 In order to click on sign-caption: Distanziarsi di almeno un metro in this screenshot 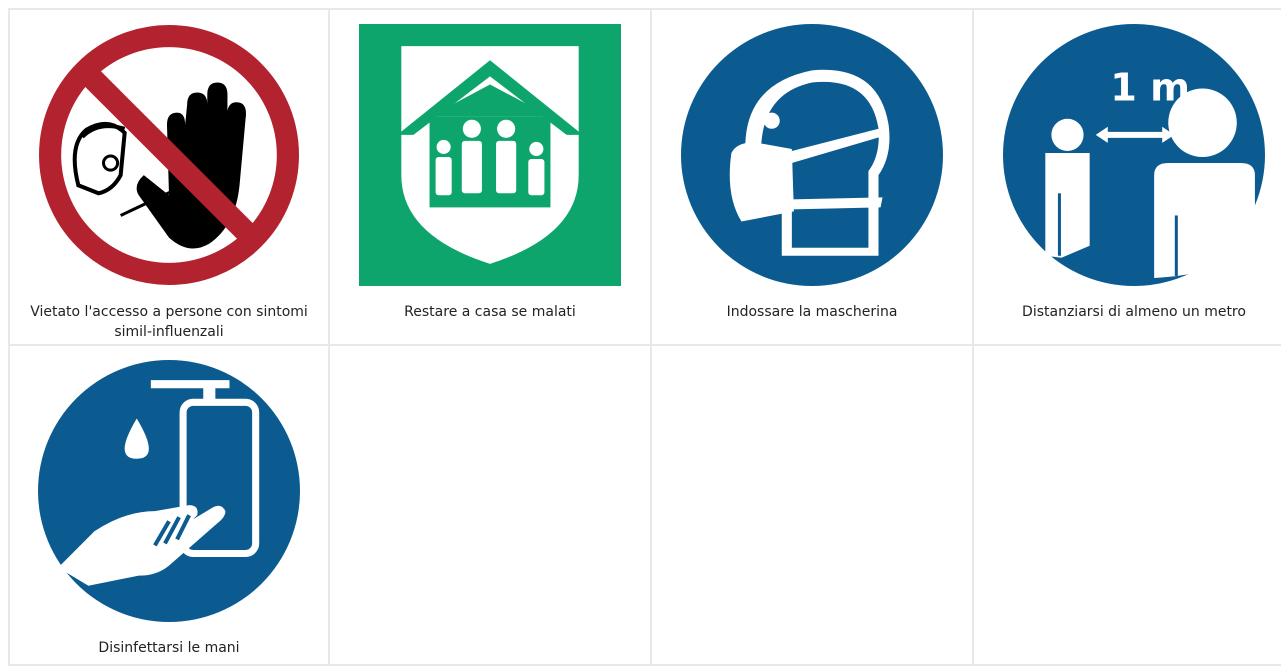, I will do `click(1134, 312)`.